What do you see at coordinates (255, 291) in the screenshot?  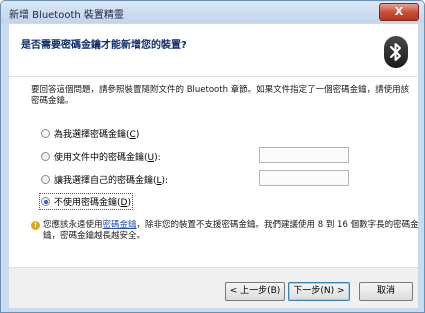 I see `back-button: < 上一步(B)` at bounding box center [255, 291].